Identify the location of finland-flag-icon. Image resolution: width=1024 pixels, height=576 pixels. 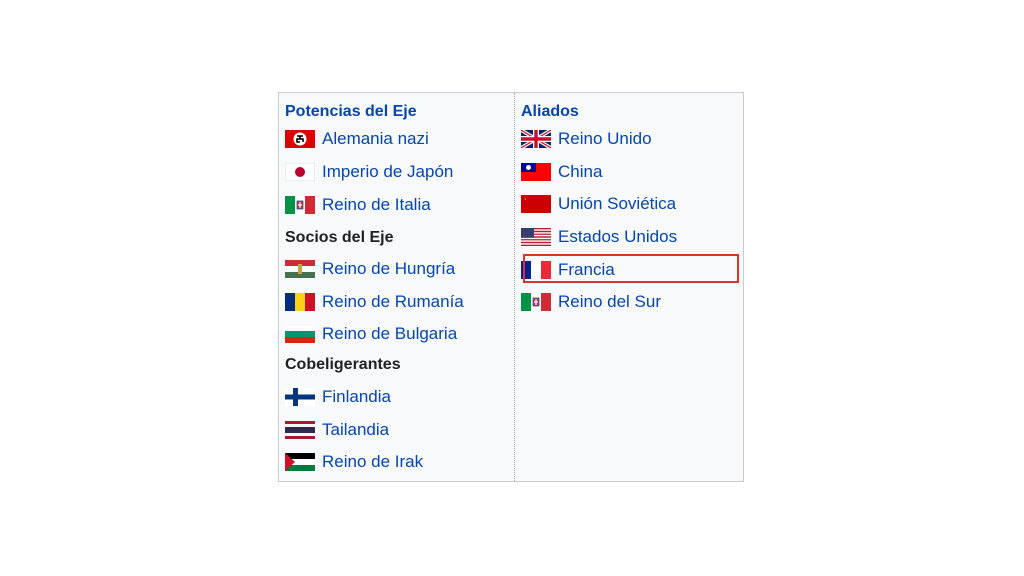
(300, 397).